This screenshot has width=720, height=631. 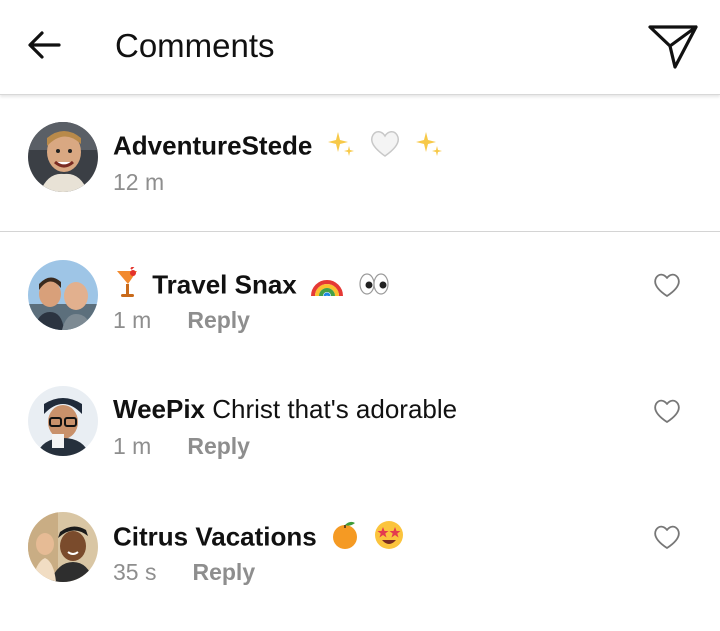 What do you see at coordinates (212, 145) in the screenshot?
I see `caption-username: AdventureStede` at bounding box center [212, 145].